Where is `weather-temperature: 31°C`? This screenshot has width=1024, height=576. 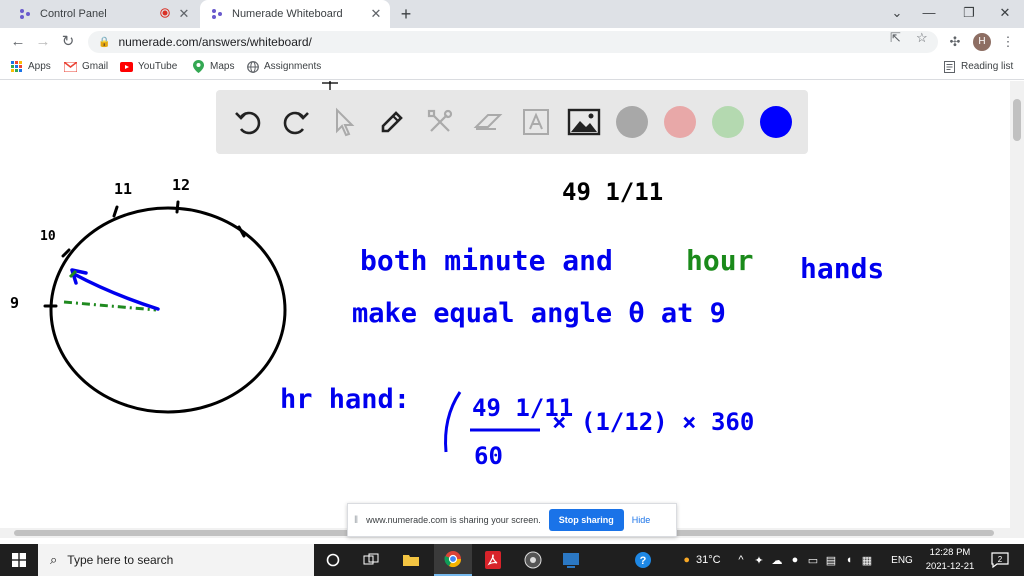
weather-temperature: 31°C is located at coordinates (708, 560).